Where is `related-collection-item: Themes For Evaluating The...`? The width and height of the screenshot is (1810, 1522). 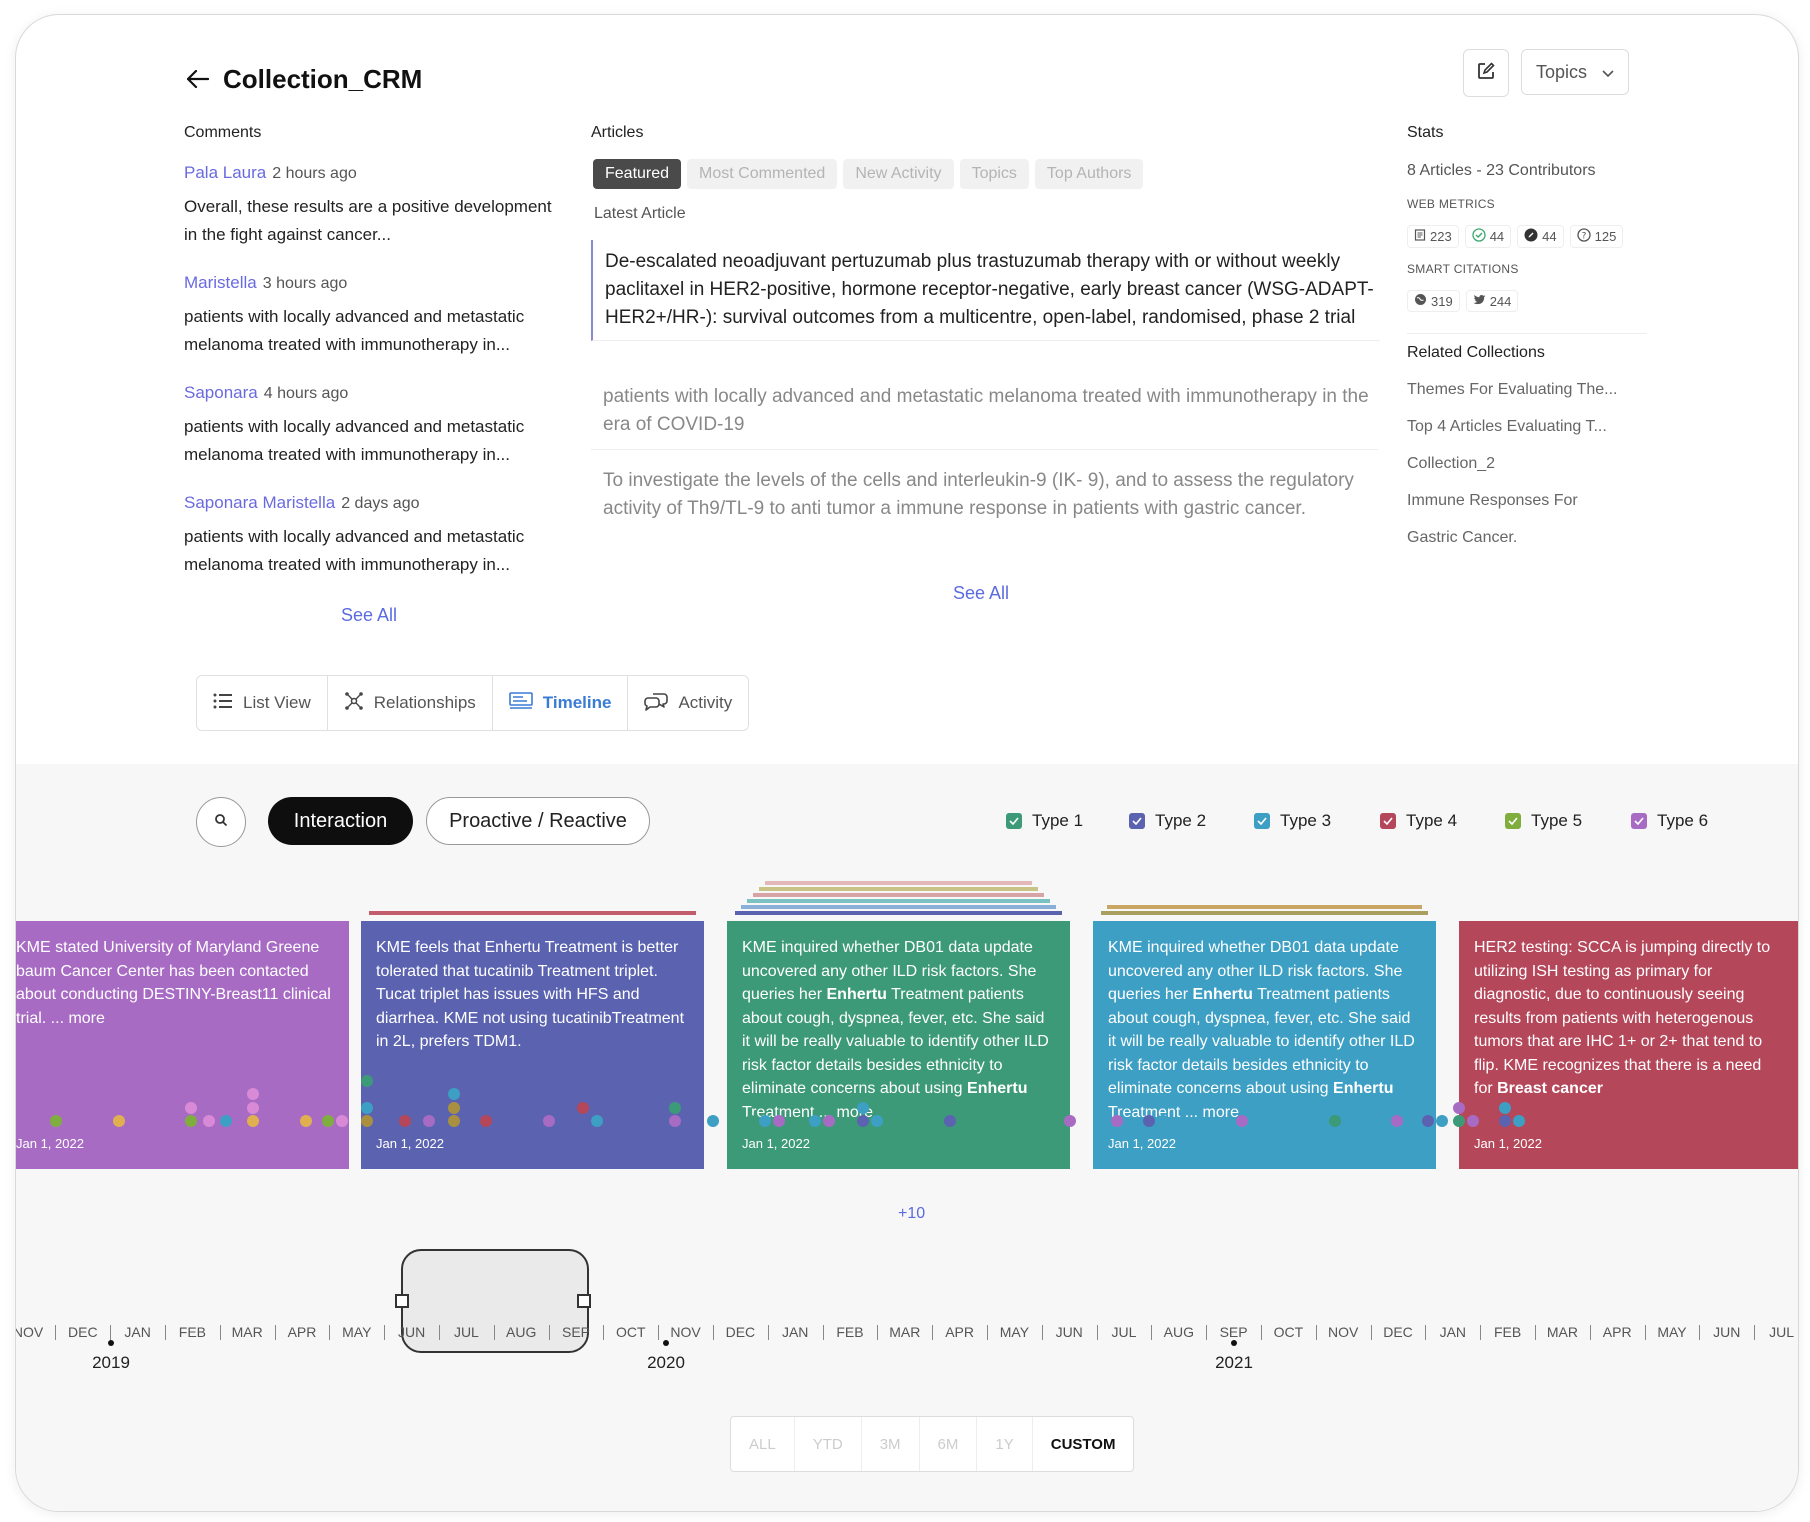
related-collection-item: Themes For Evaluating The... is located at coordinates (1512, 390).